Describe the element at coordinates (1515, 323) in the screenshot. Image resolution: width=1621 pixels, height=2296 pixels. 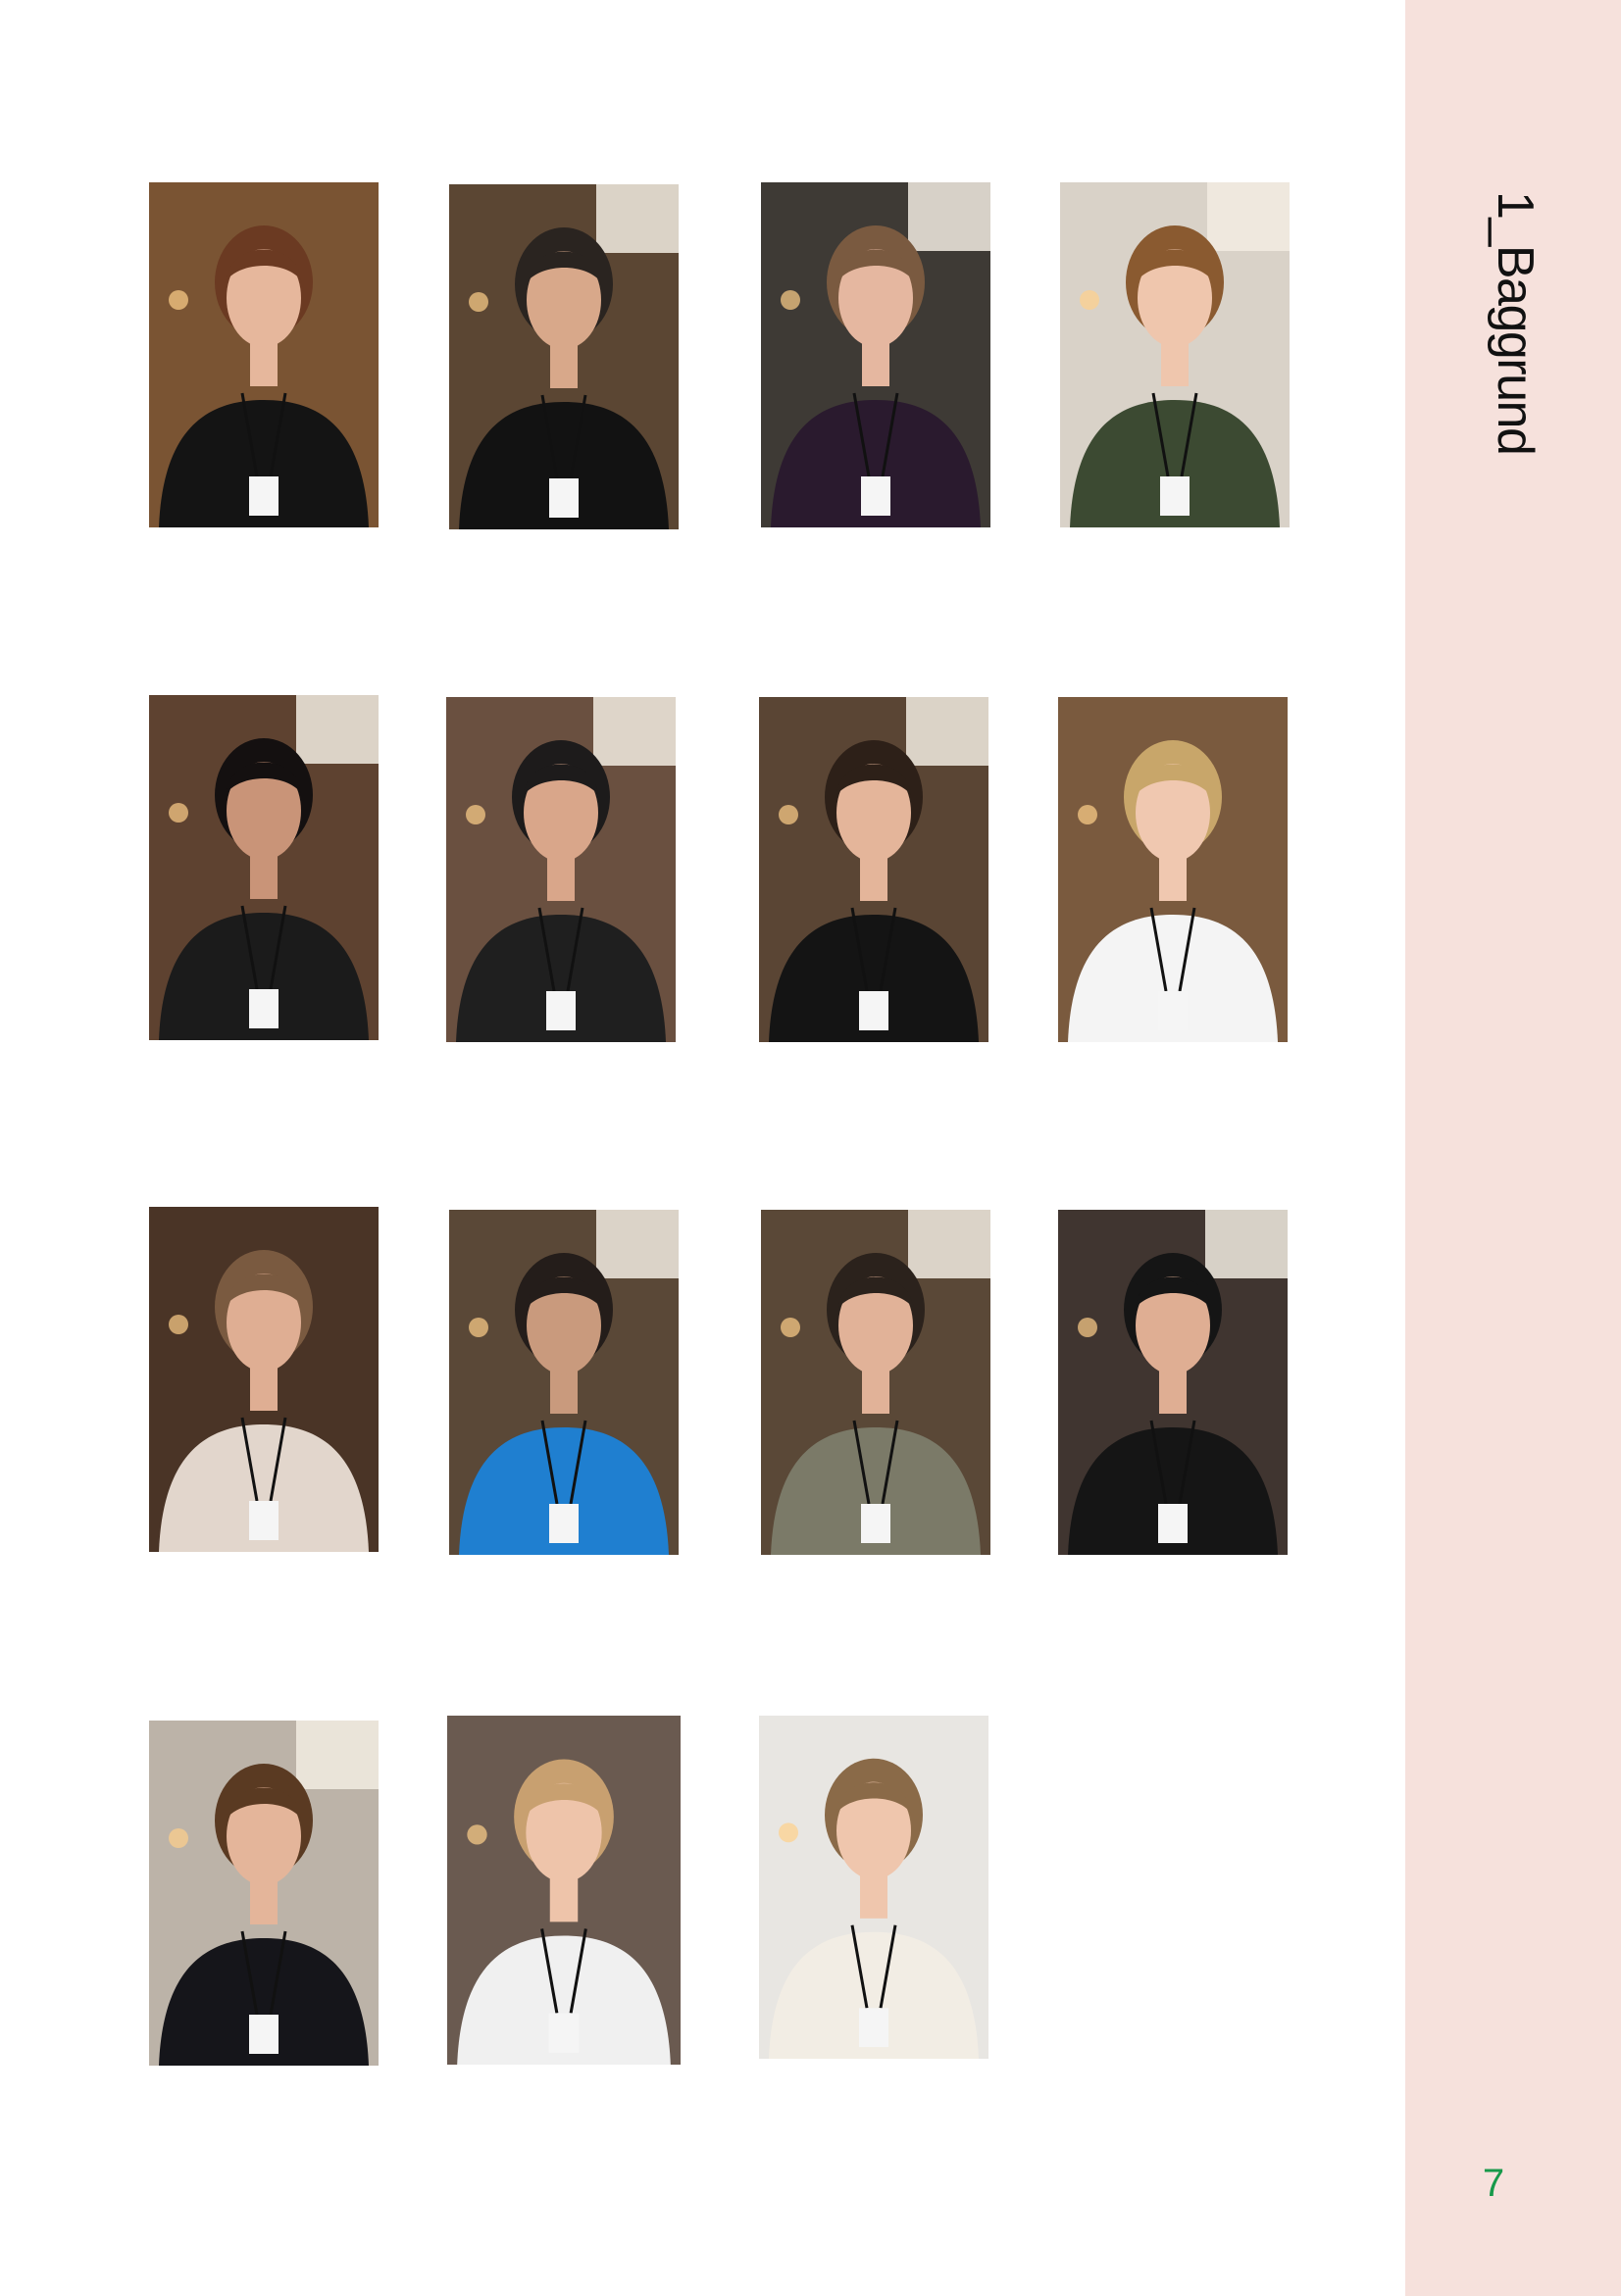
I see `section-title: 1_Baggrund` at that location.